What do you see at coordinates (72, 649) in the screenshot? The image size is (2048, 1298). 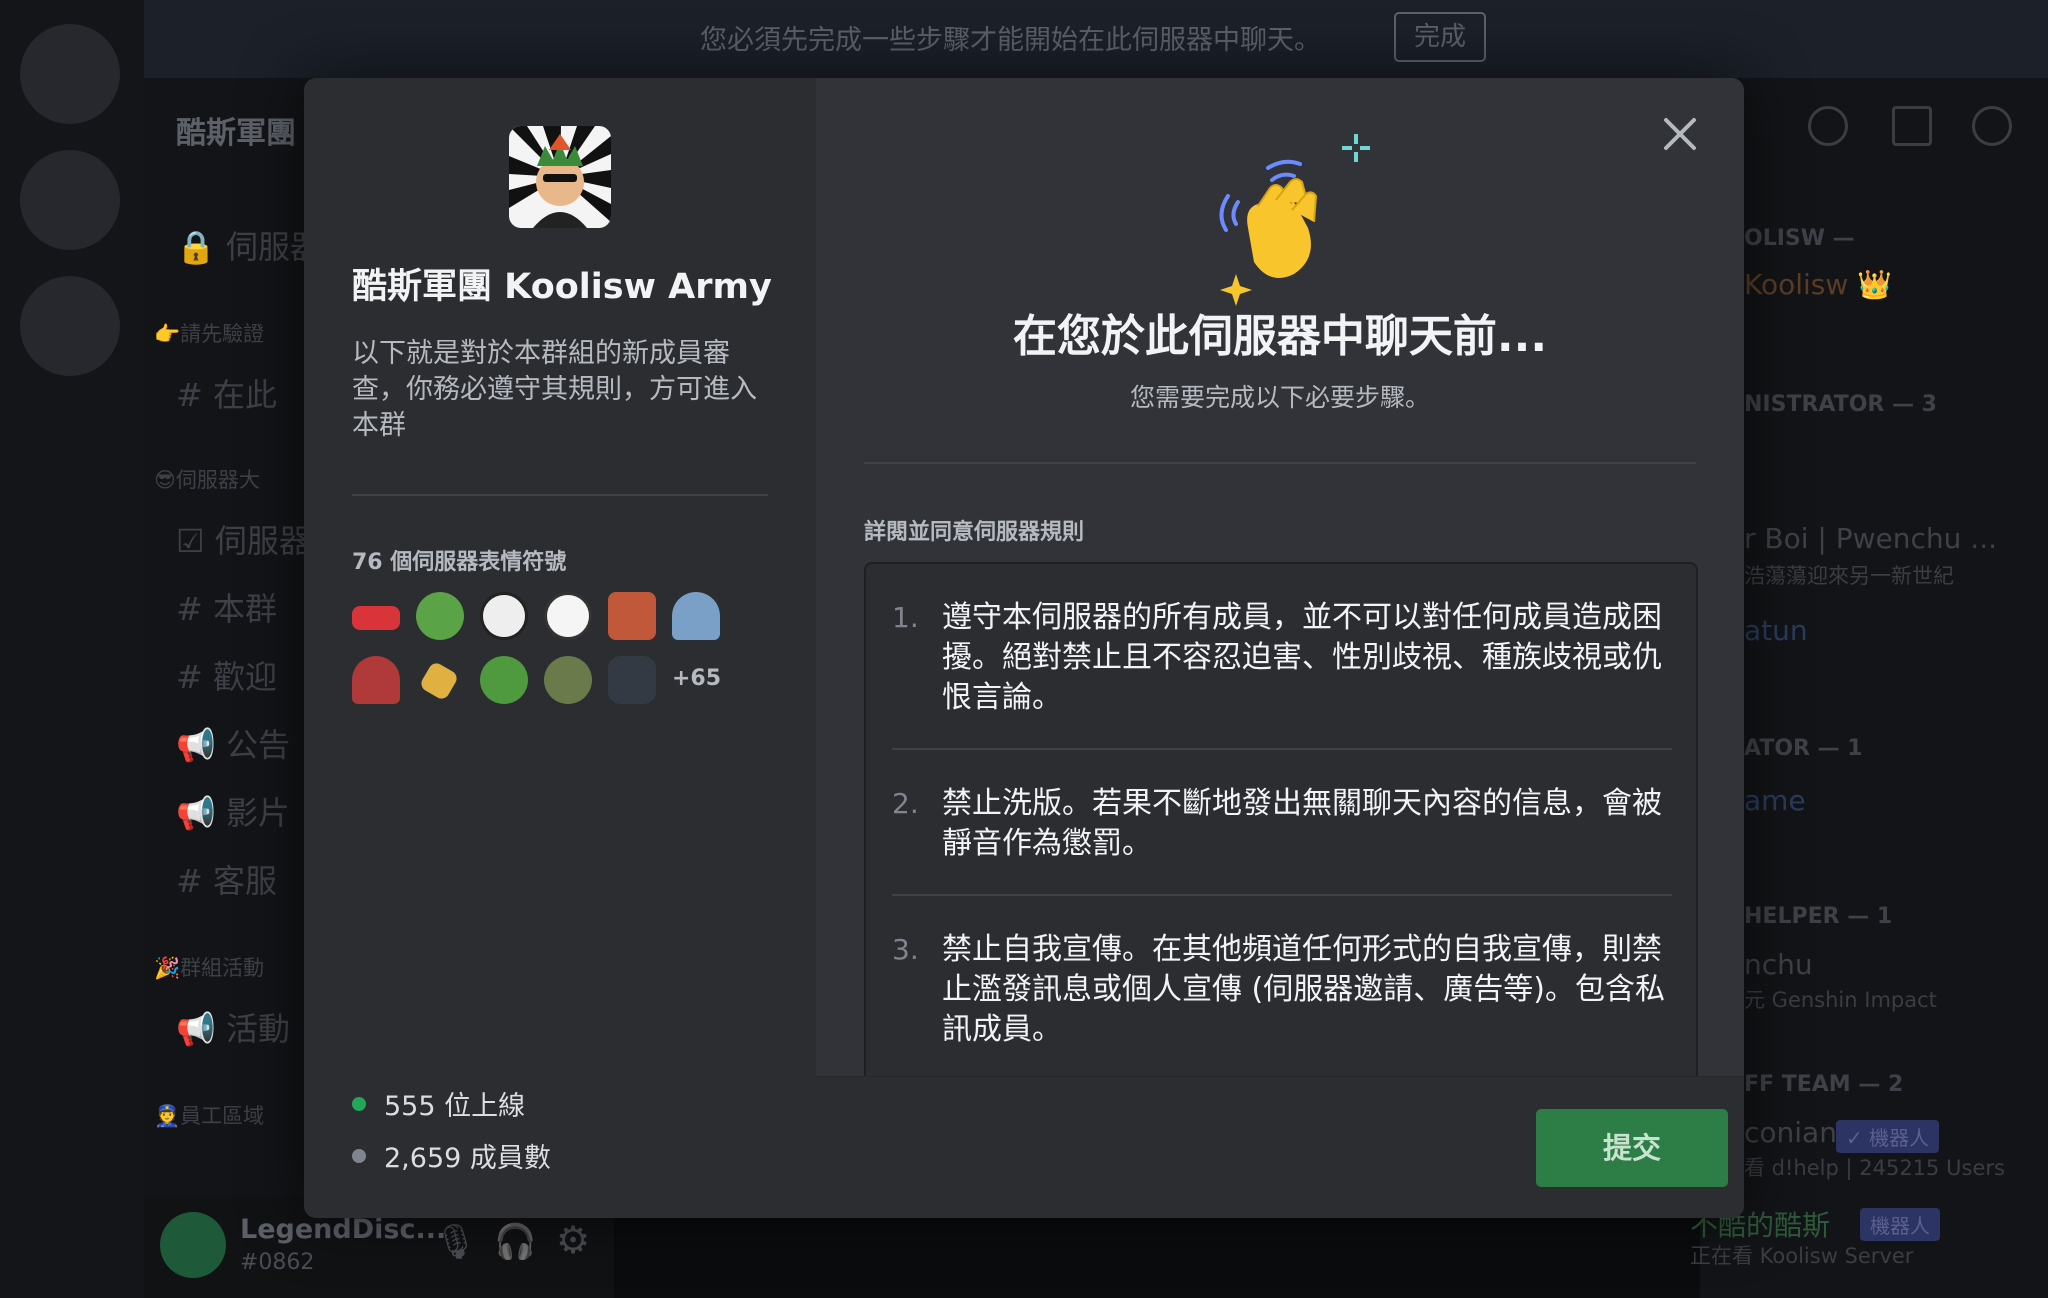 I see `server-rail` at bounding box center [72, 649].